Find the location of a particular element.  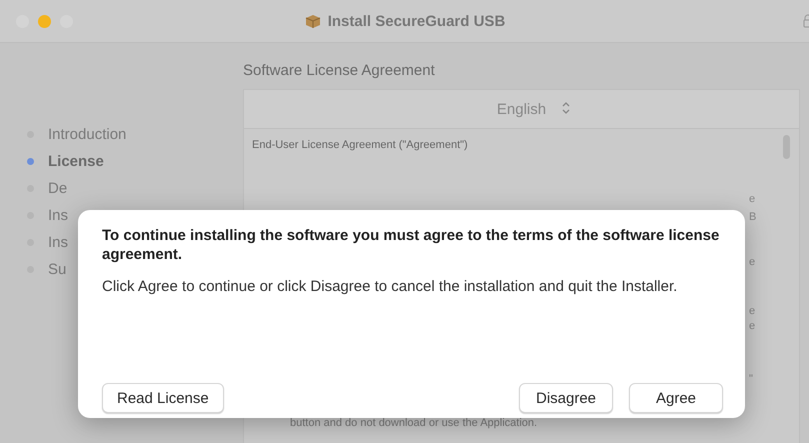

alert-title: To continue installing the software you must agree to the terms of the software license agreement. is located at coordinates (411, 245).